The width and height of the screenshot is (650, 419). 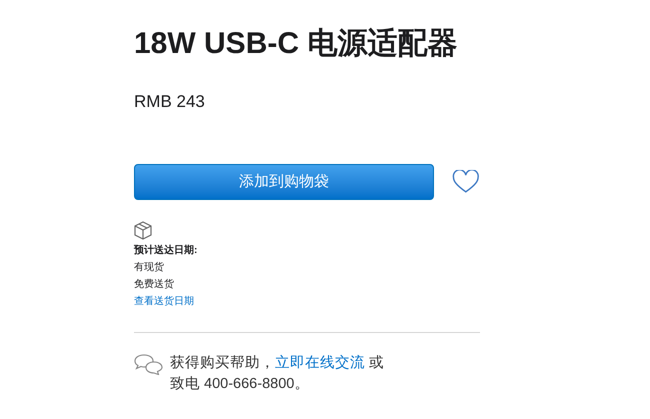 What do you see at coordinates (164, 301) in the screenshot?
I see `delivery-dates-link: 查看送货日期` at bounding box center [164, 301].